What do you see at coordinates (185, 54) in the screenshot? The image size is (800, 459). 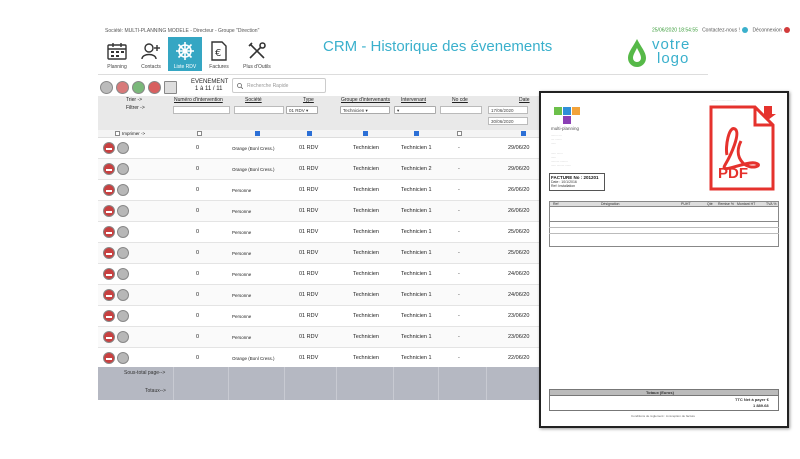 I see `nav-liste-rdv: Liste RDV` at bounding box center [185, 54].